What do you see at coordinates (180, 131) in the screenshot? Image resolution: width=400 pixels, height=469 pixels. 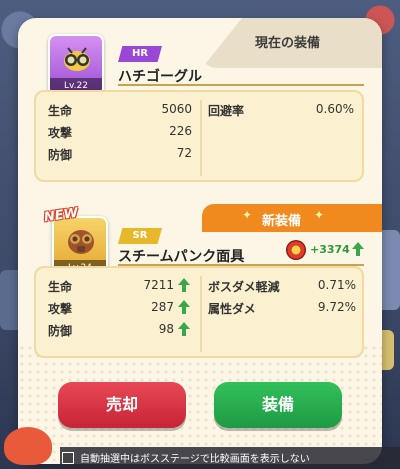 I see `stat-value: 226` at bounding box center [180, 131].